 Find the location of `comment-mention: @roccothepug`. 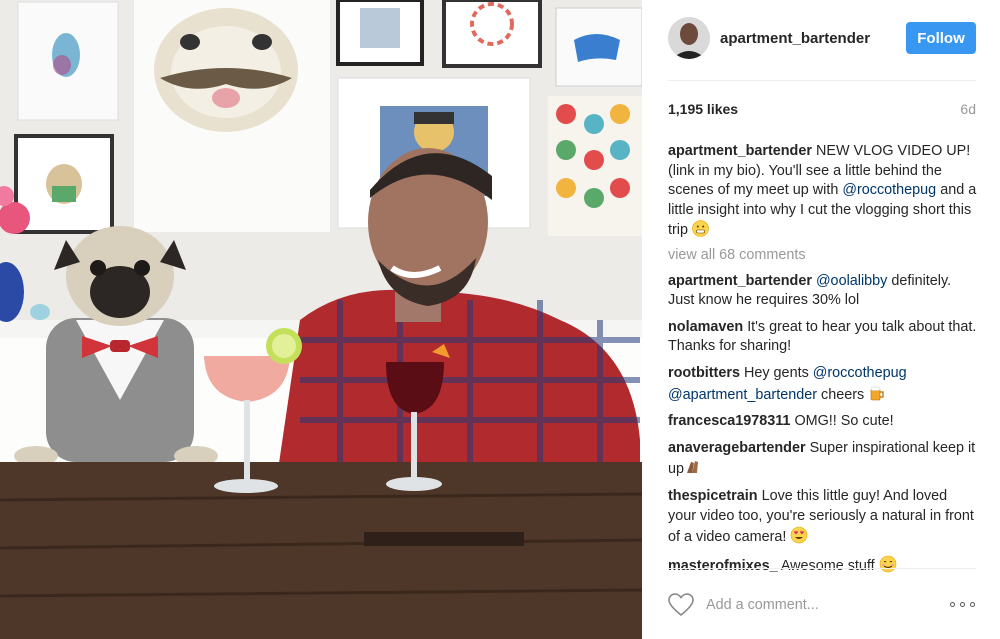

comment-mention: @roccothepug is located at coordinates (860, 373).